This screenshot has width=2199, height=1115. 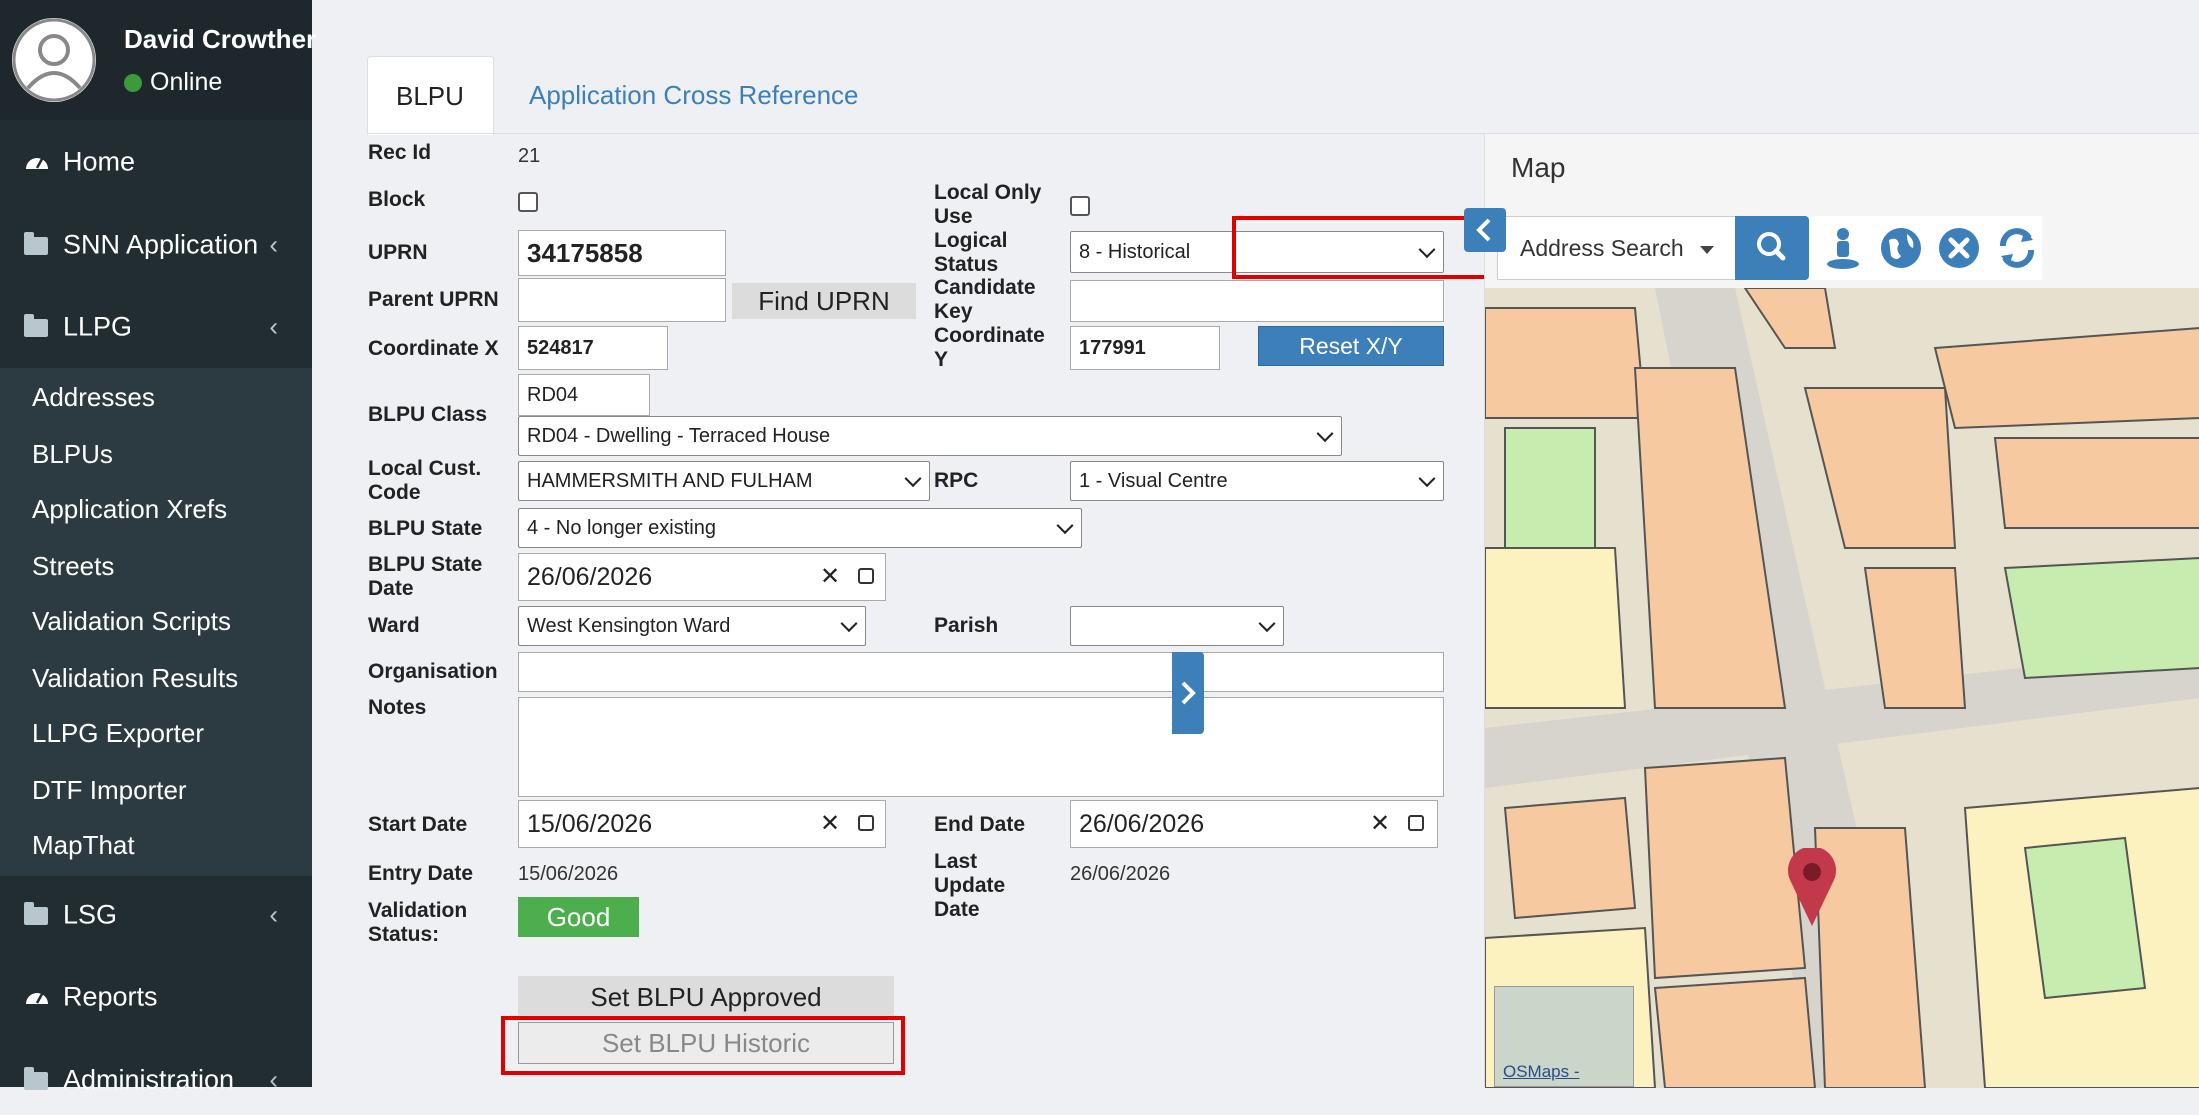 What do you see at coordinates (425, 576) in the screenshot?
I see `blpu-state-date-label: BLPU State Date` at bounding box center [425, 576].